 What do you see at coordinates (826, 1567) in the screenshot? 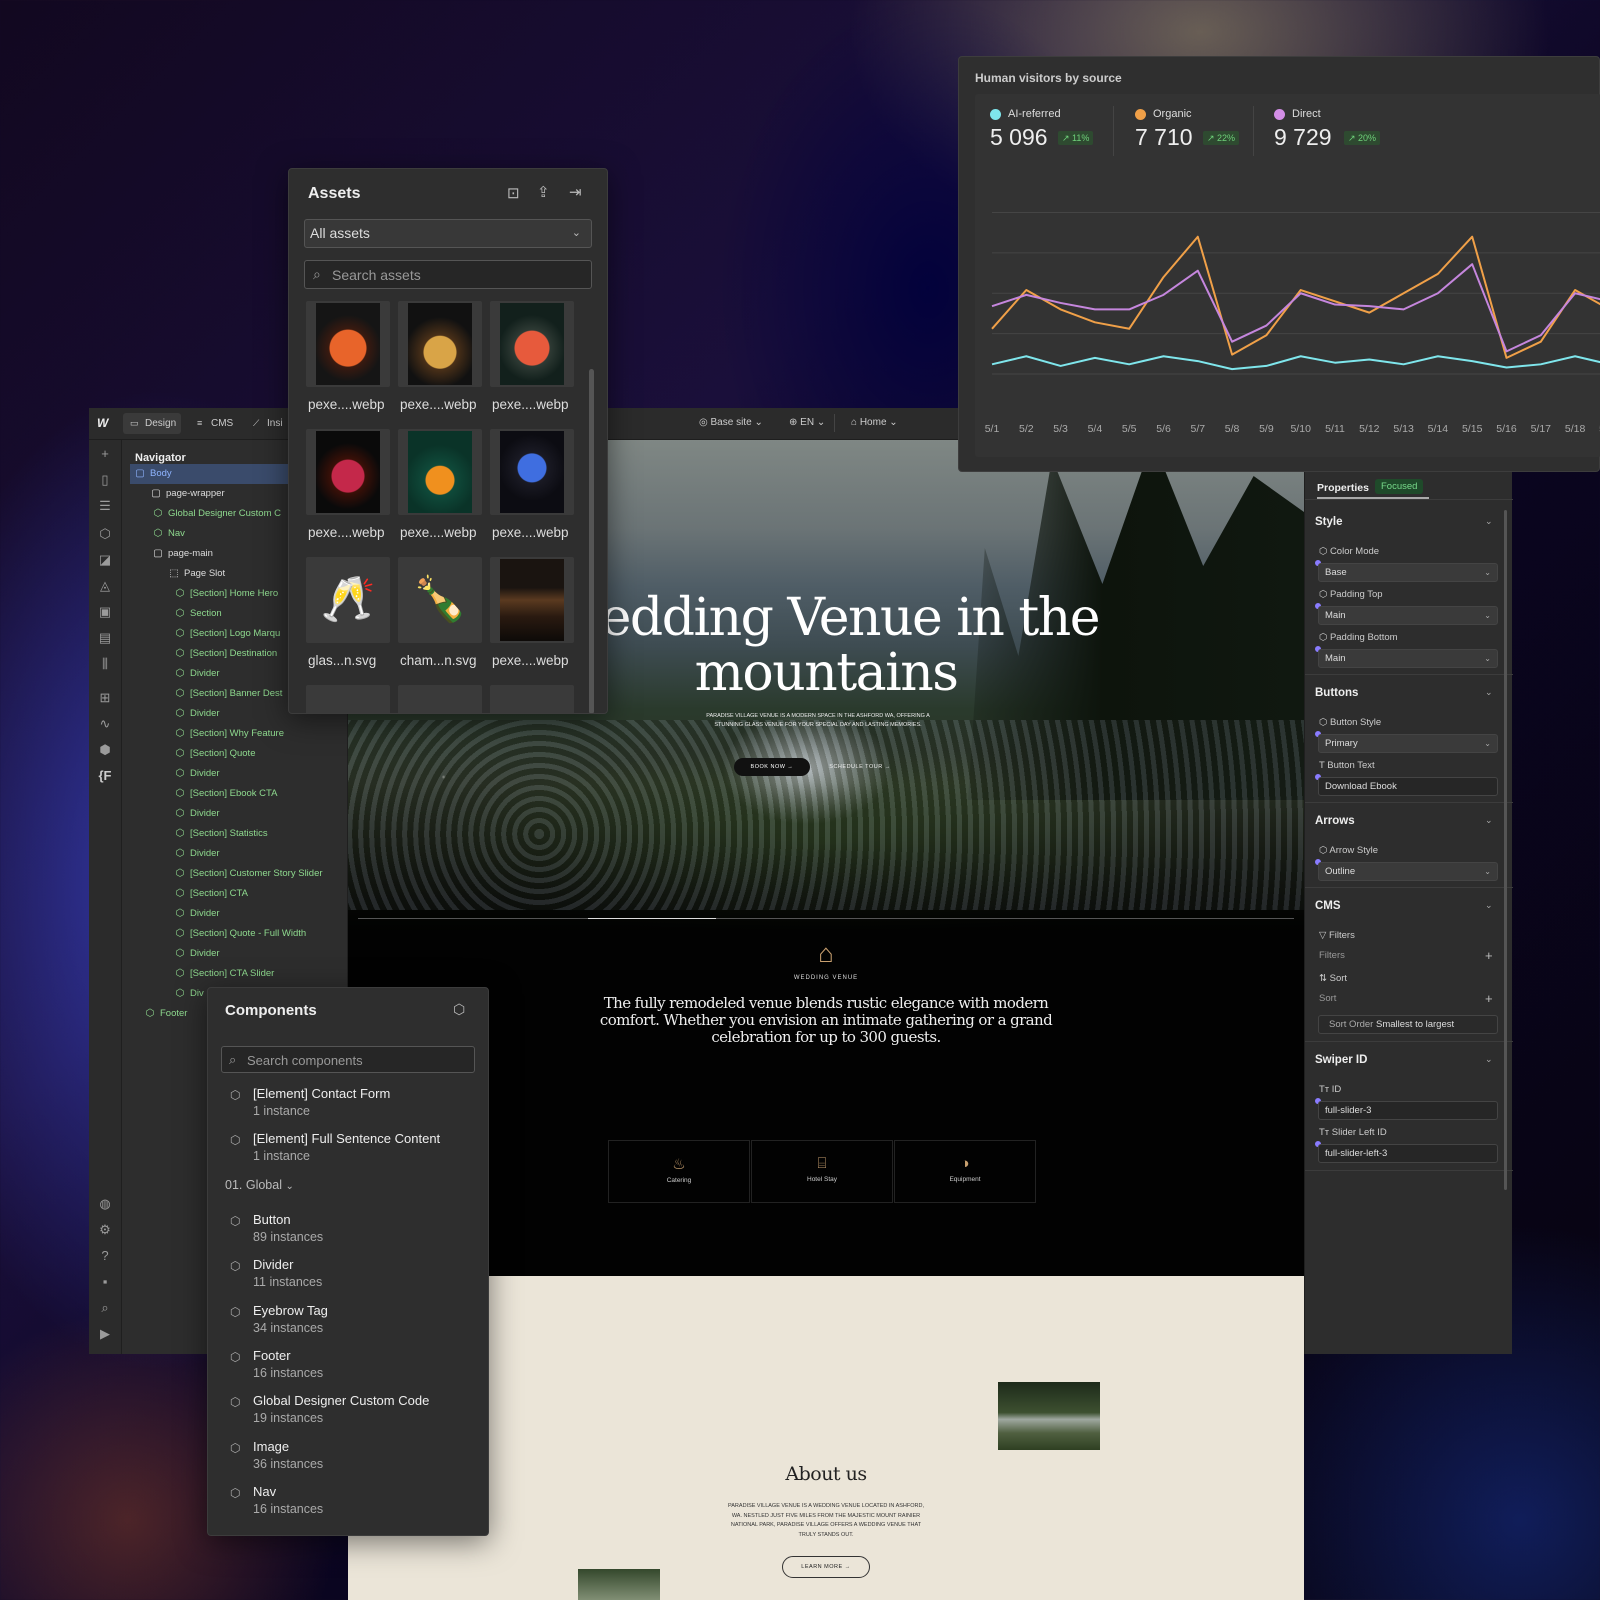
I see `learn-more-button: LEARN MORE →` at bounding box center [826, 1567].